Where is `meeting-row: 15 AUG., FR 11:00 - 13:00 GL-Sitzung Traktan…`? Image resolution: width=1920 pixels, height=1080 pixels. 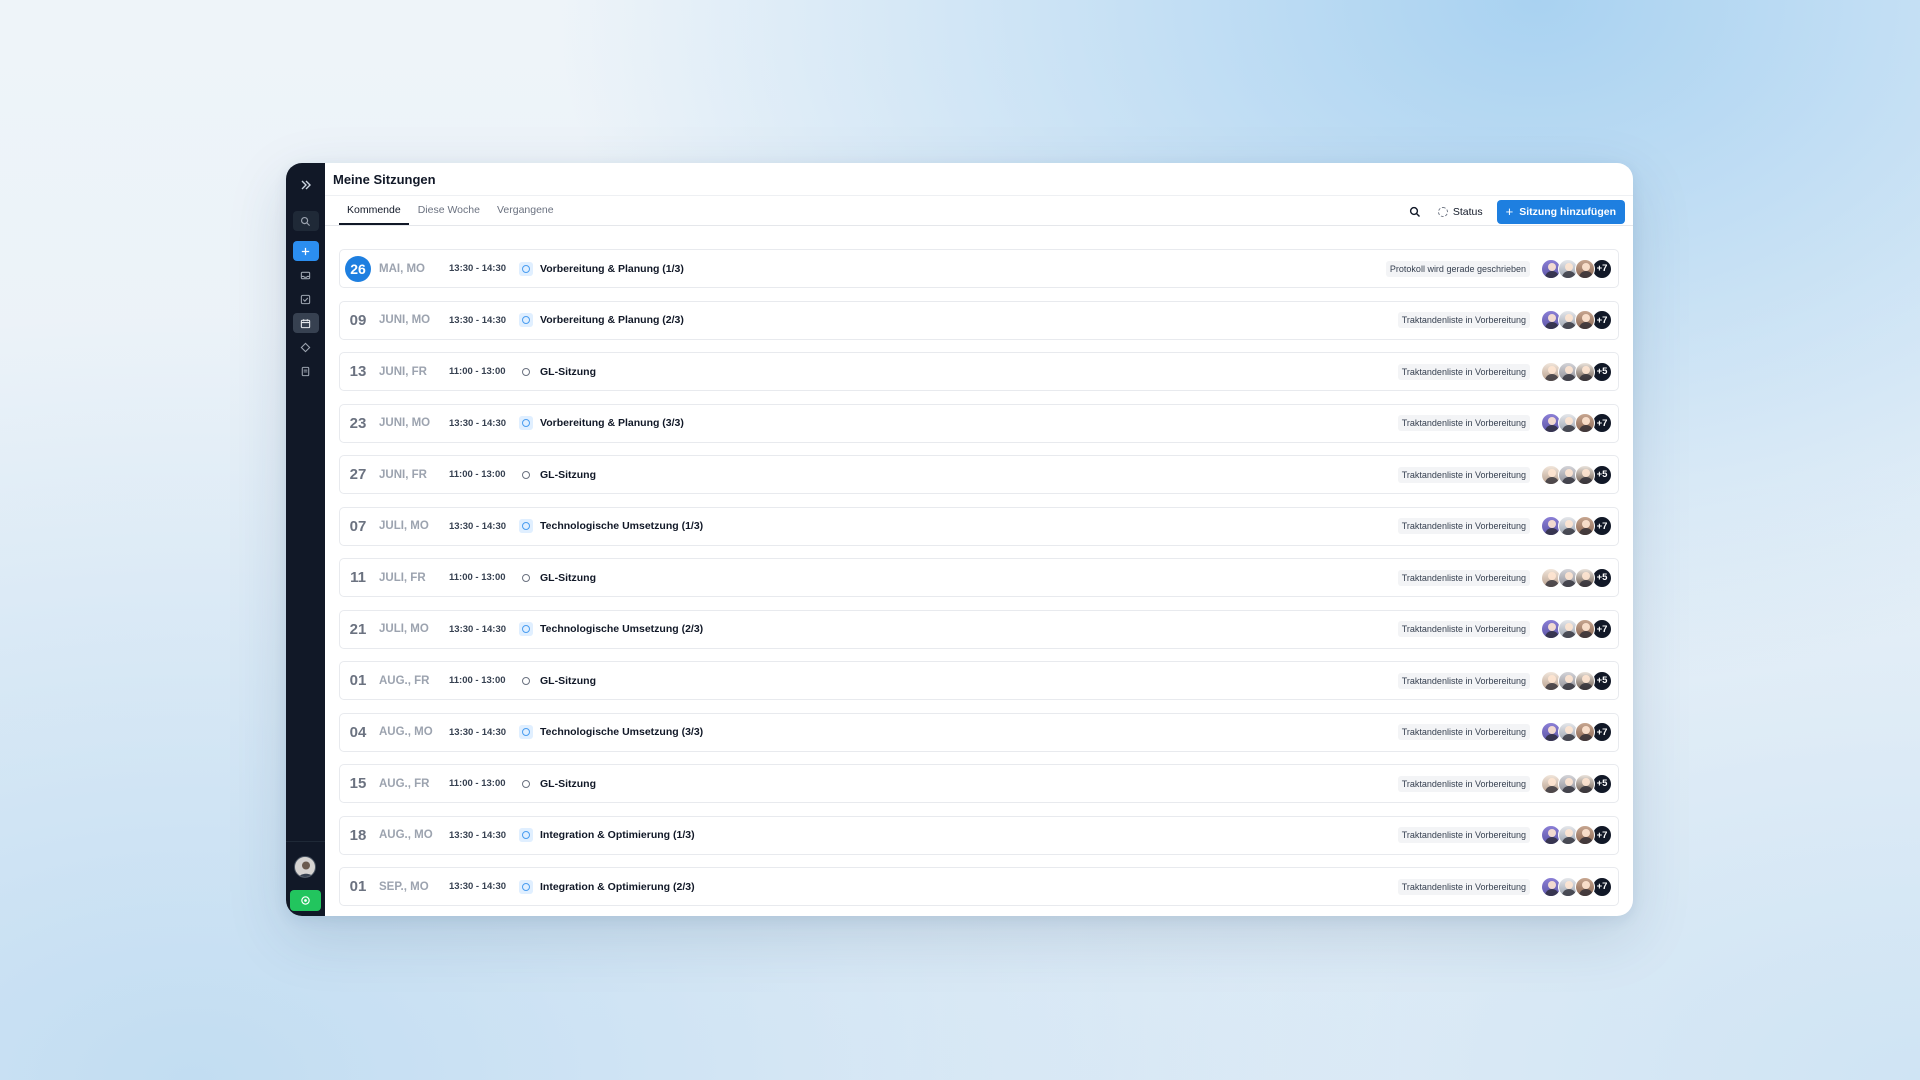
meeting-row: 15 AUG., FR 11:00 - 13:00 GL-Sitzung Traktan… is located at coordinates (979, 783).